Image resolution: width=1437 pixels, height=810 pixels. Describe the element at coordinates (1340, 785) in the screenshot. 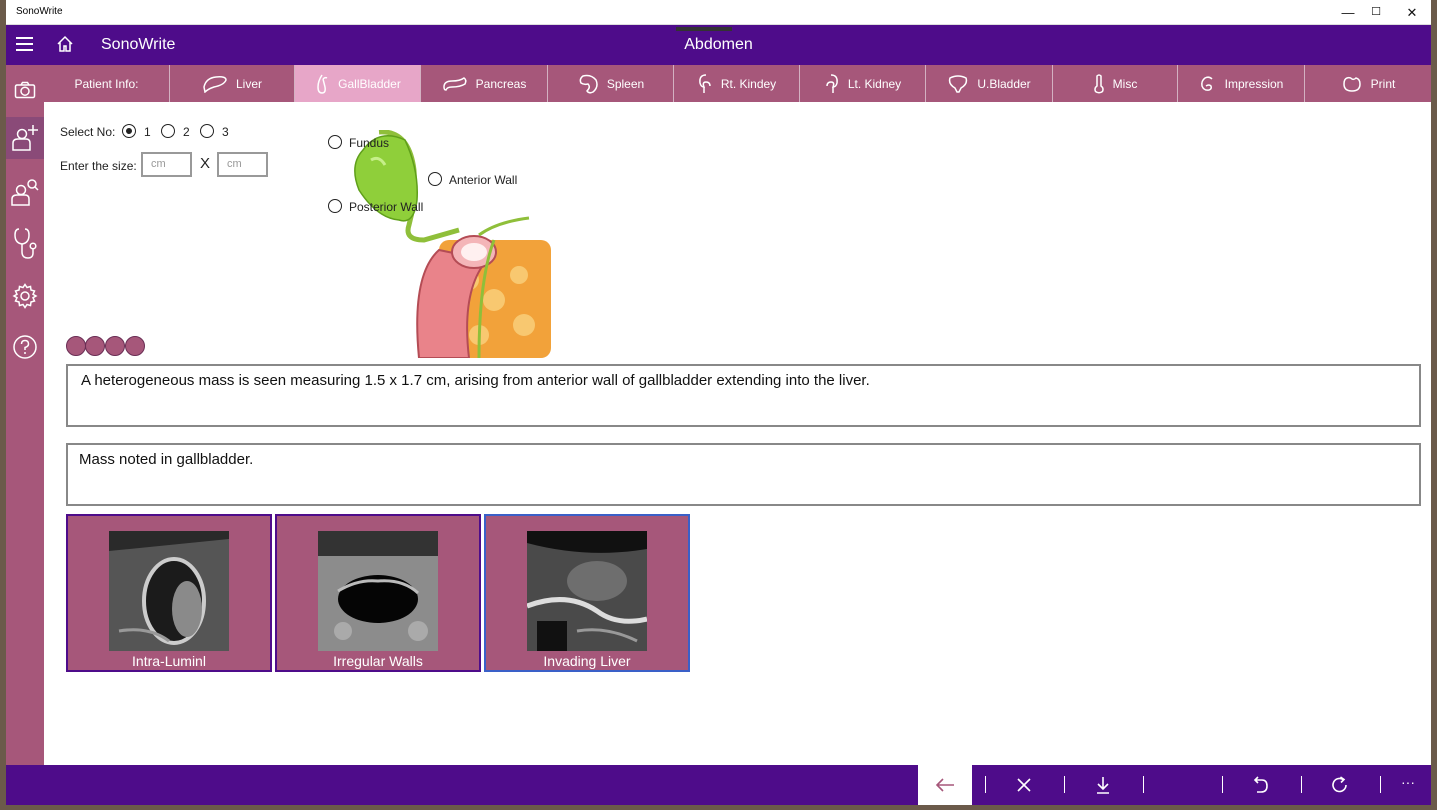

I see `refresh-icon` at that location.